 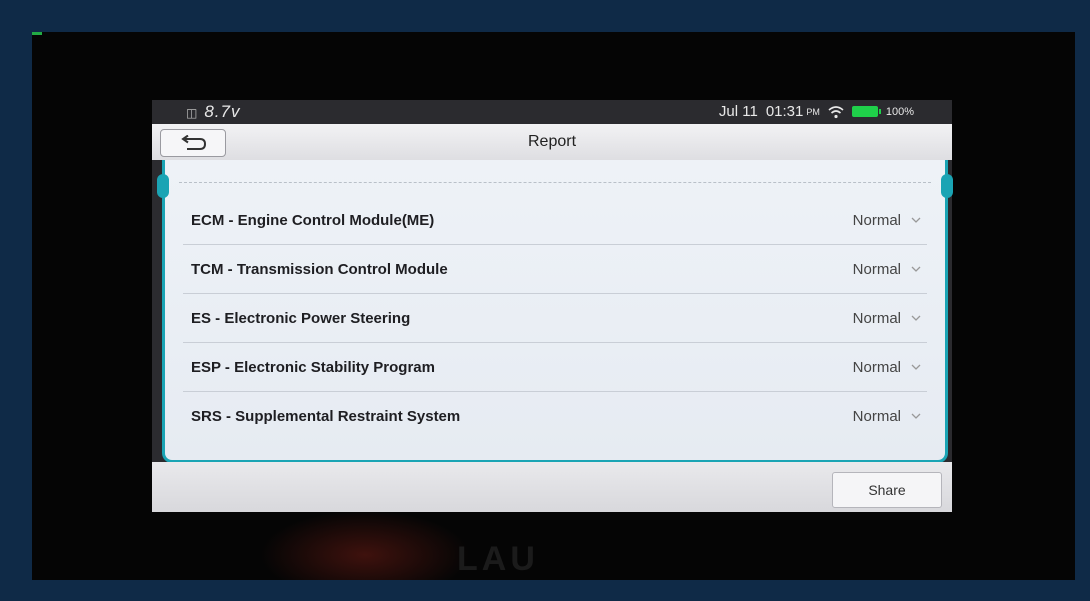 What do you see at coordinates (498, 559) in the screenshot?
I see `reflection-logo-text: LAU` at bounding box center [498, 559].